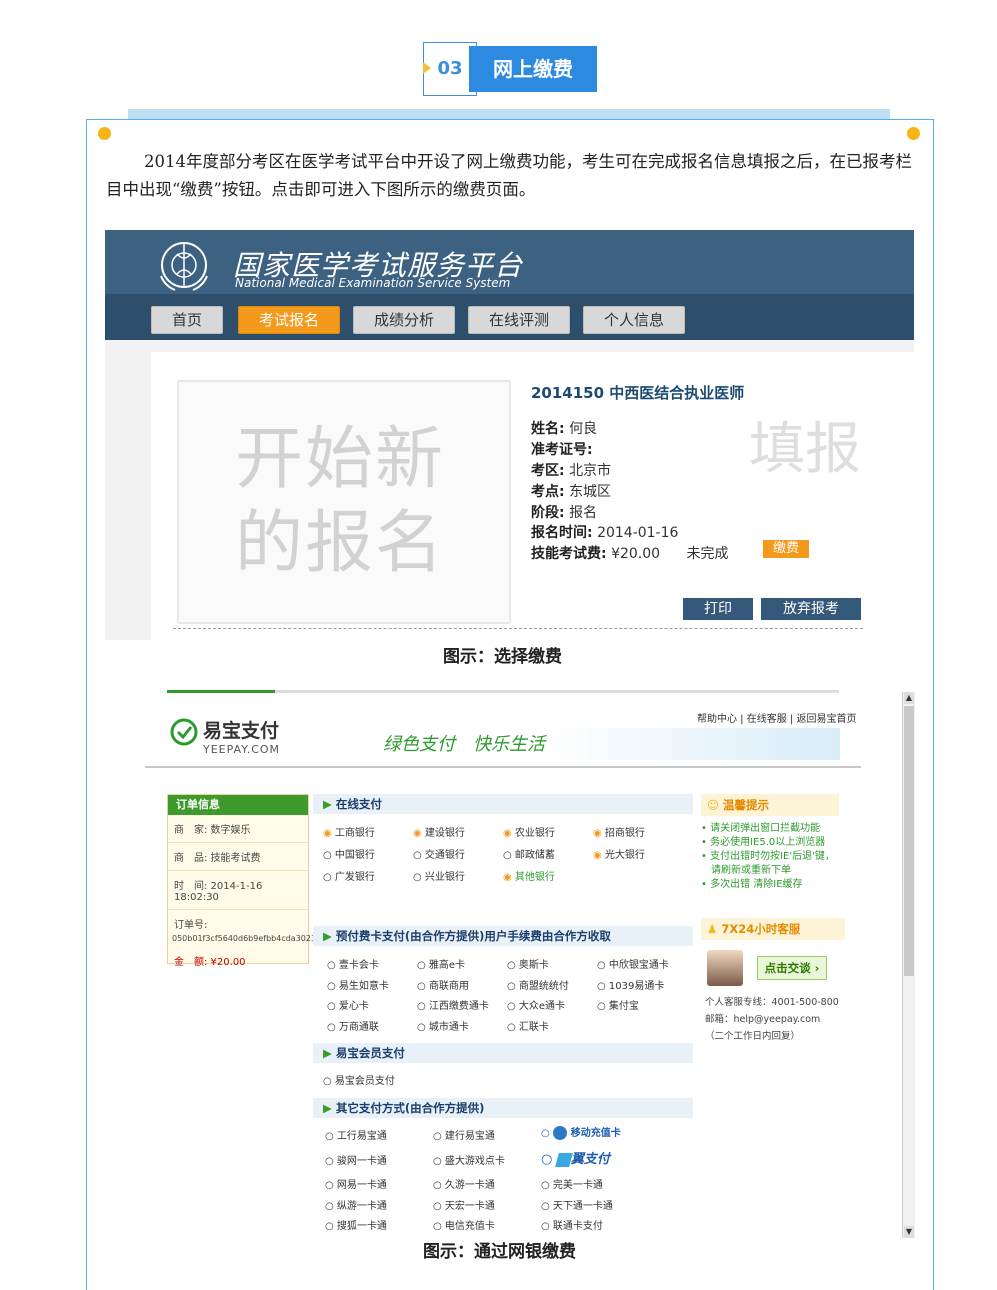 This screenshot has width=997, height=1290. Describe the element at coordinates (772, 1002) in the screenshot. I see `hotline: 个人客服专线：4001-500-800` at that location.